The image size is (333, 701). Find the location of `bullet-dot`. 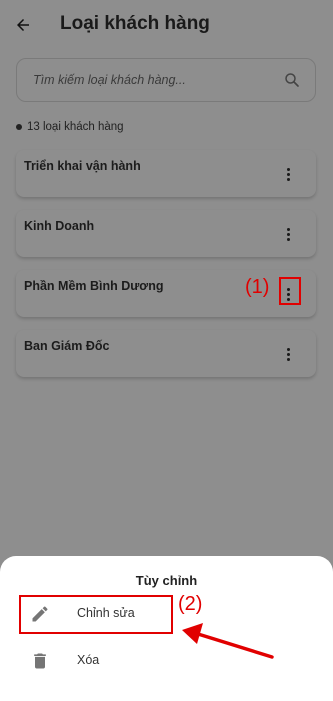

bullet-dot is located at coordinates (19, 127).